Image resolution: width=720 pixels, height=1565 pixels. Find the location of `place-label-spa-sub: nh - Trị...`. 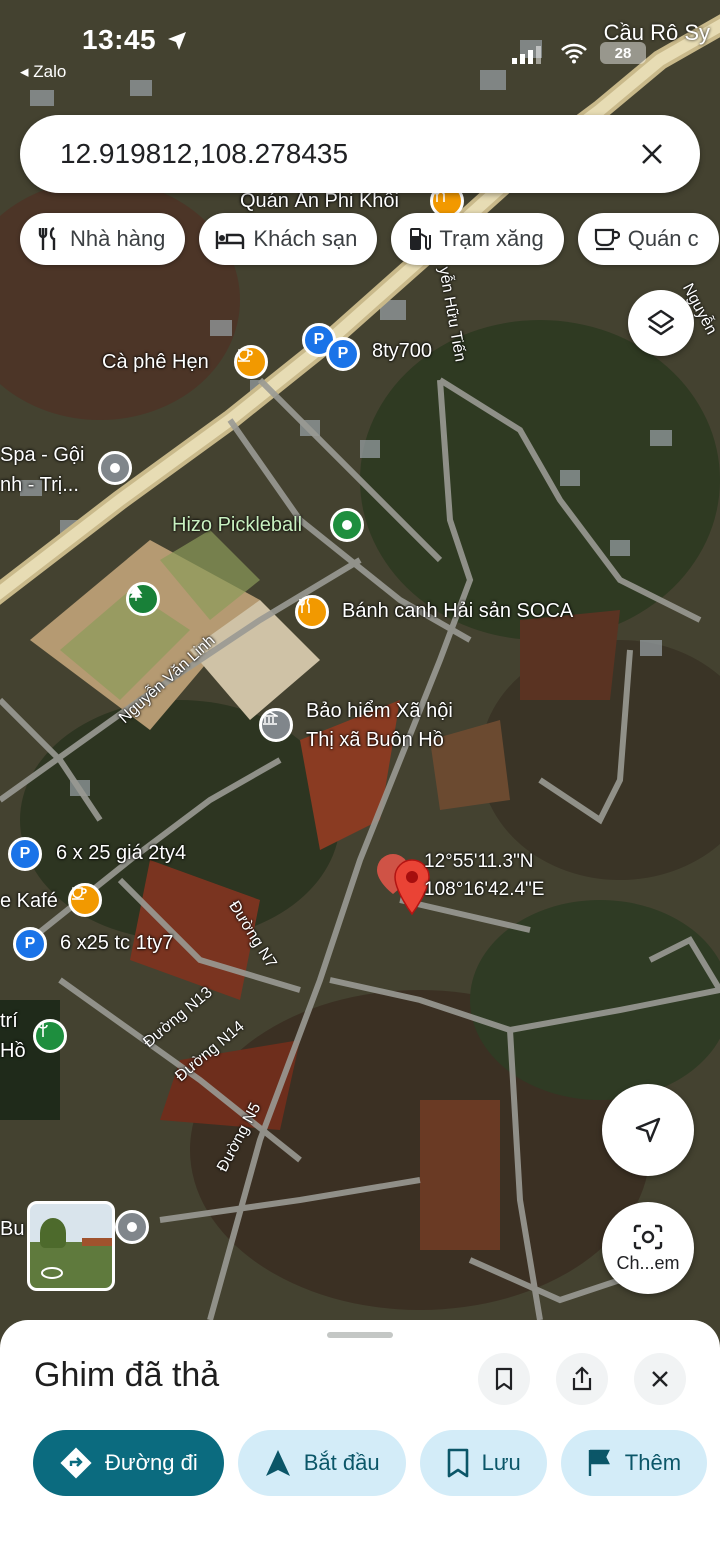

place-label-spa-sub: nh - Trị... is located at coordinates (39, 485).